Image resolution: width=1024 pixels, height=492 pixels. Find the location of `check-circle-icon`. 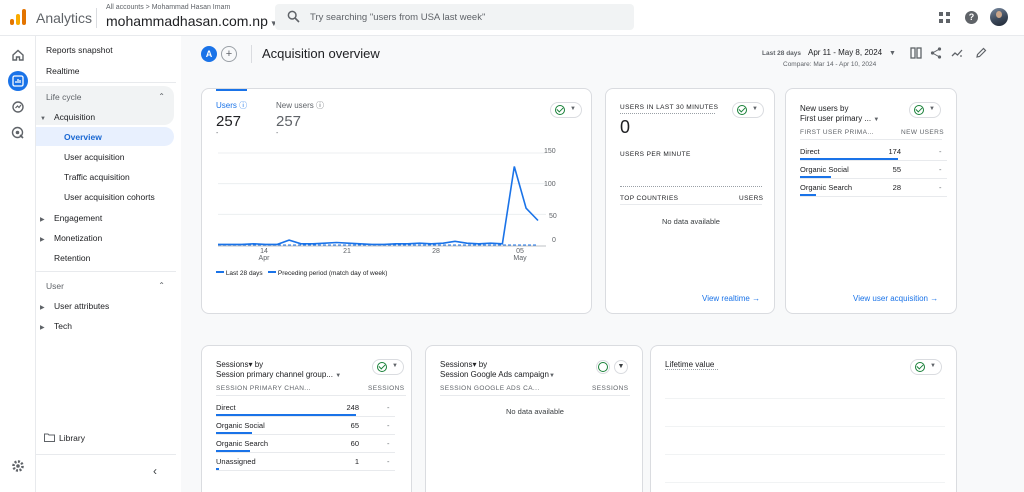

check-circle-icon is located at coordinates (382, 367).